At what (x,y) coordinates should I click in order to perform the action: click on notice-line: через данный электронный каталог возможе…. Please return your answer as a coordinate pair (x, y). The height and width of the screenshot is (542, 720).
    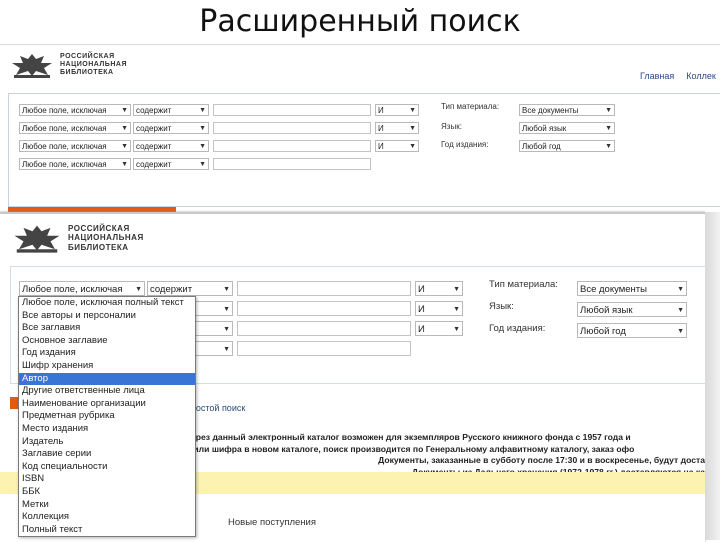
    Looking at the image, I should click on (408, 437).